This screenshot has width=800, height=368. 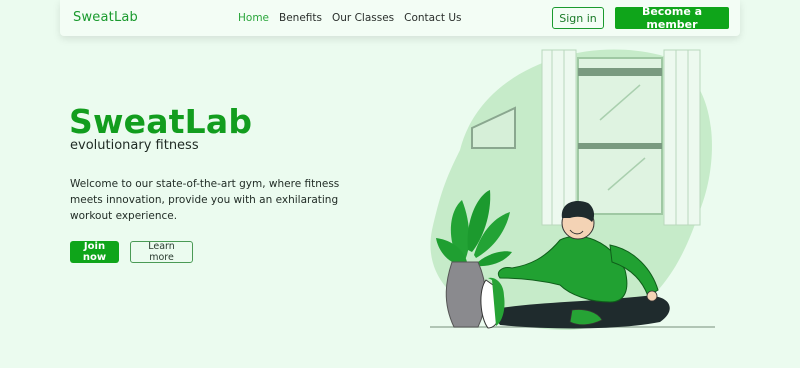 What do you see at coordinates (432, 18) in the screenshot?
I see `nav-link-contact-us: Contact Us` at bounding box center [432, 18].